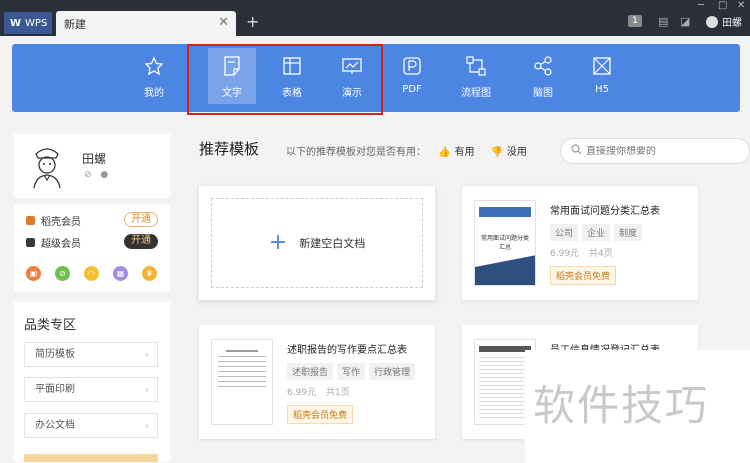 This screenshot has height=463, width=750. I want to click on template-thumbnail, so click(242, 382).